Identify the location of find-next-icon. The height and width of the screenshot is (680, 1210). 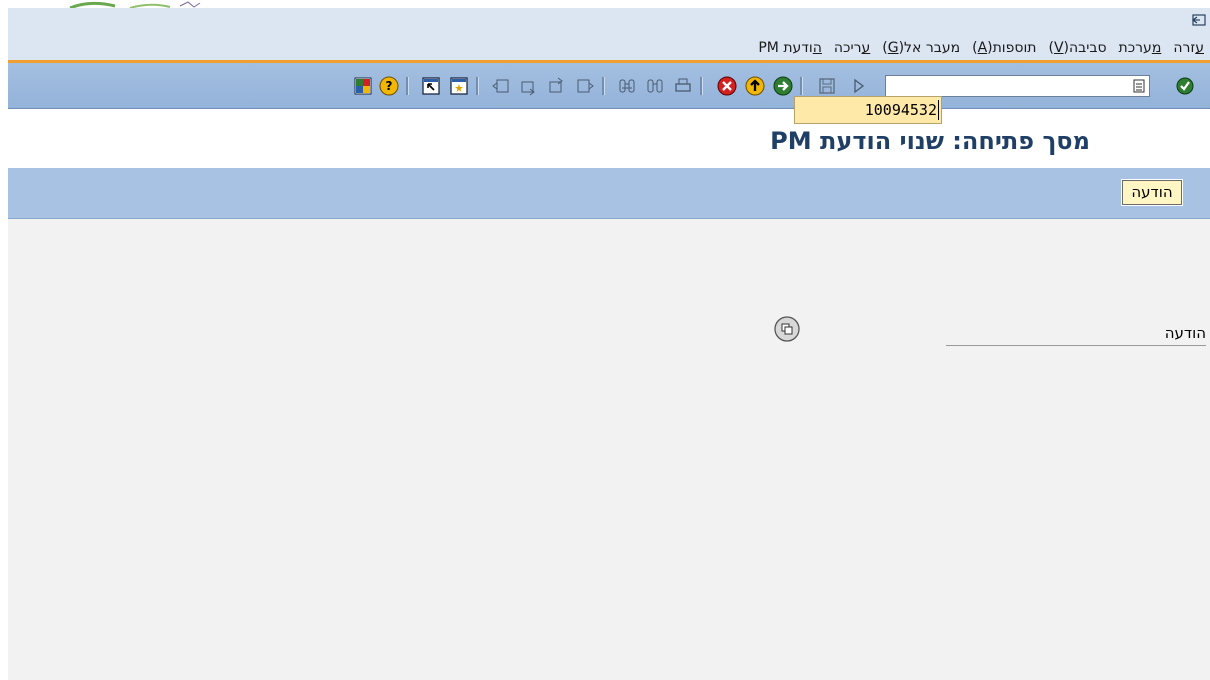
(655, 86).